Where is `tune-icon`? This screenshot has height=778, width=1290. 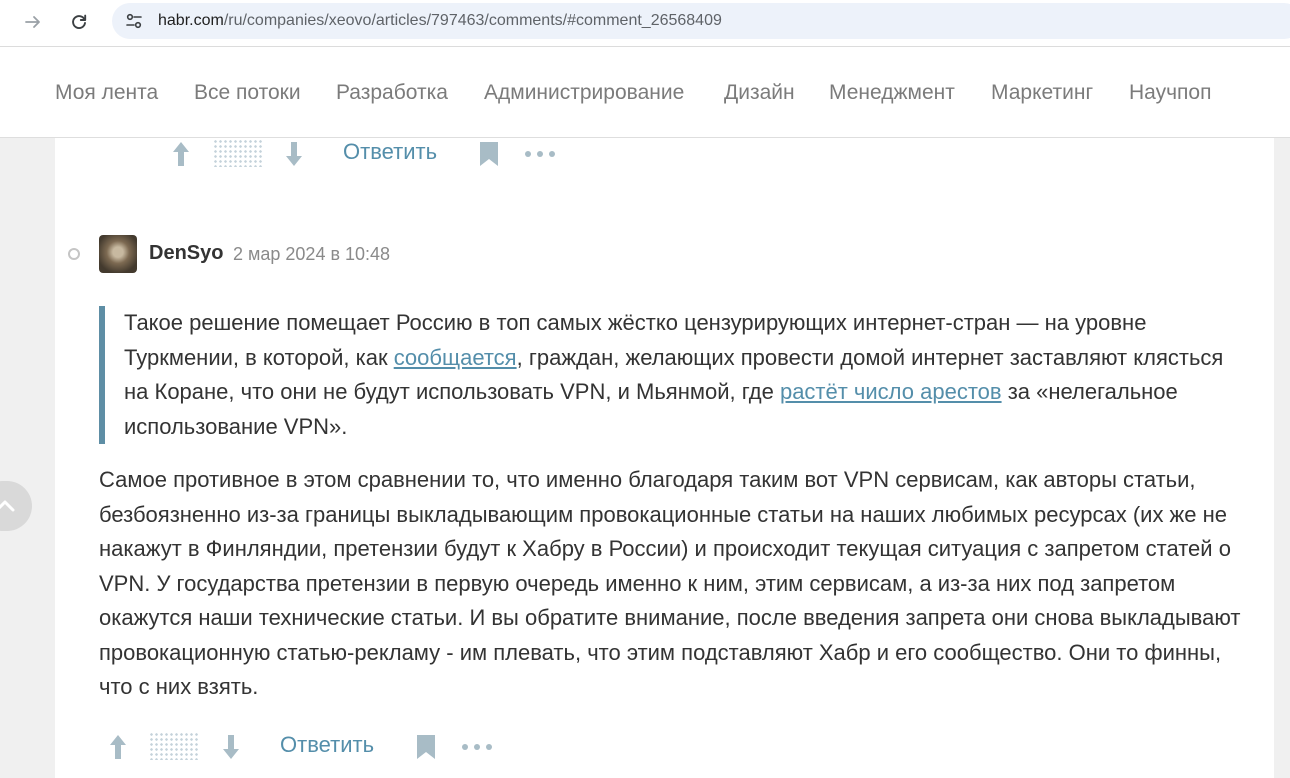 tune-icon is located at coordinates (134, 21).